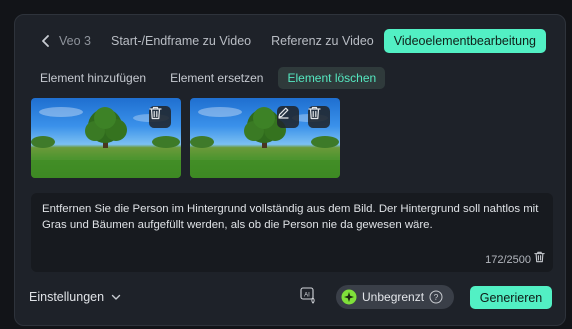 The width and height of the screenshot is (572, 329). What do you see at coordinates (283, 113) in the screenshot?
I see `pencil-icon` at bounding box center [283, 113].